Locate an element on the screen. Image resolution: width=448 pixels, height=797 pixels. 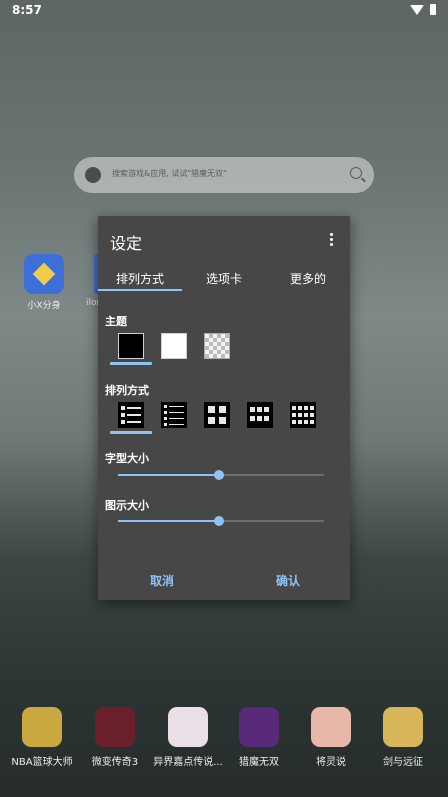
tab-arrangement: 排列方式 is located at coordinates (140, 278).